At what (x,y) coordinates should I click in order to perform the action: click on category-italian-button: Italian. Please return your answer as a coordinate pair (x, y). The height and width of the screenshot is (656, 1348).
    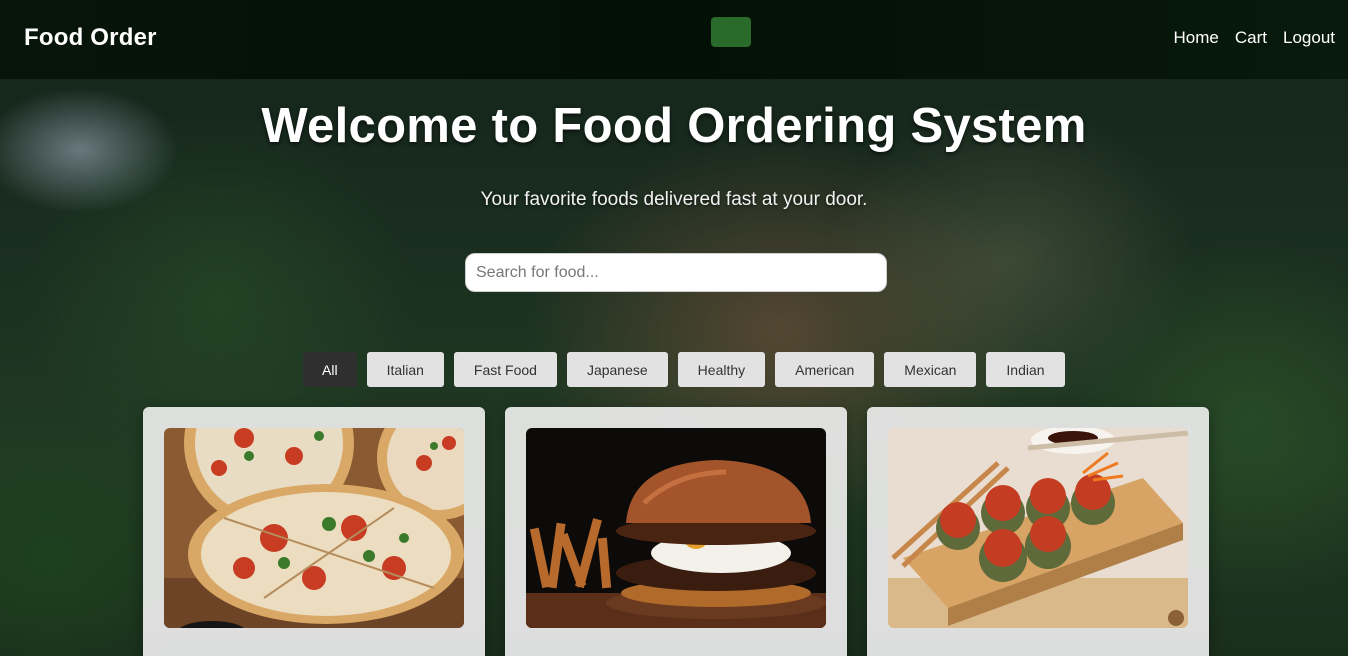
    Looking at the image, I should click on (405, 369).